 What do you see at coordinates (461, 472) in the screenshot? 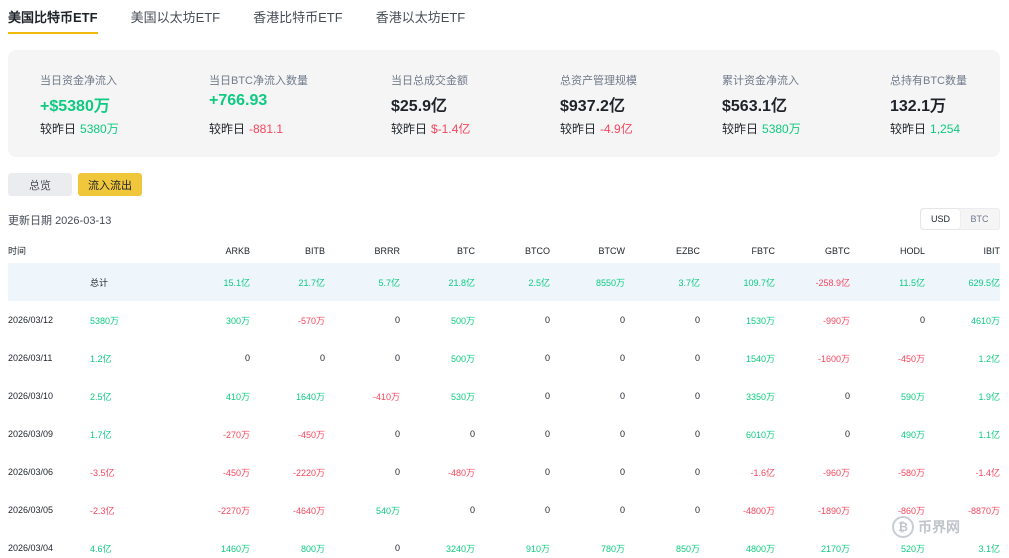
I see `table-cell: -480万` at bounding box center [461, 472].